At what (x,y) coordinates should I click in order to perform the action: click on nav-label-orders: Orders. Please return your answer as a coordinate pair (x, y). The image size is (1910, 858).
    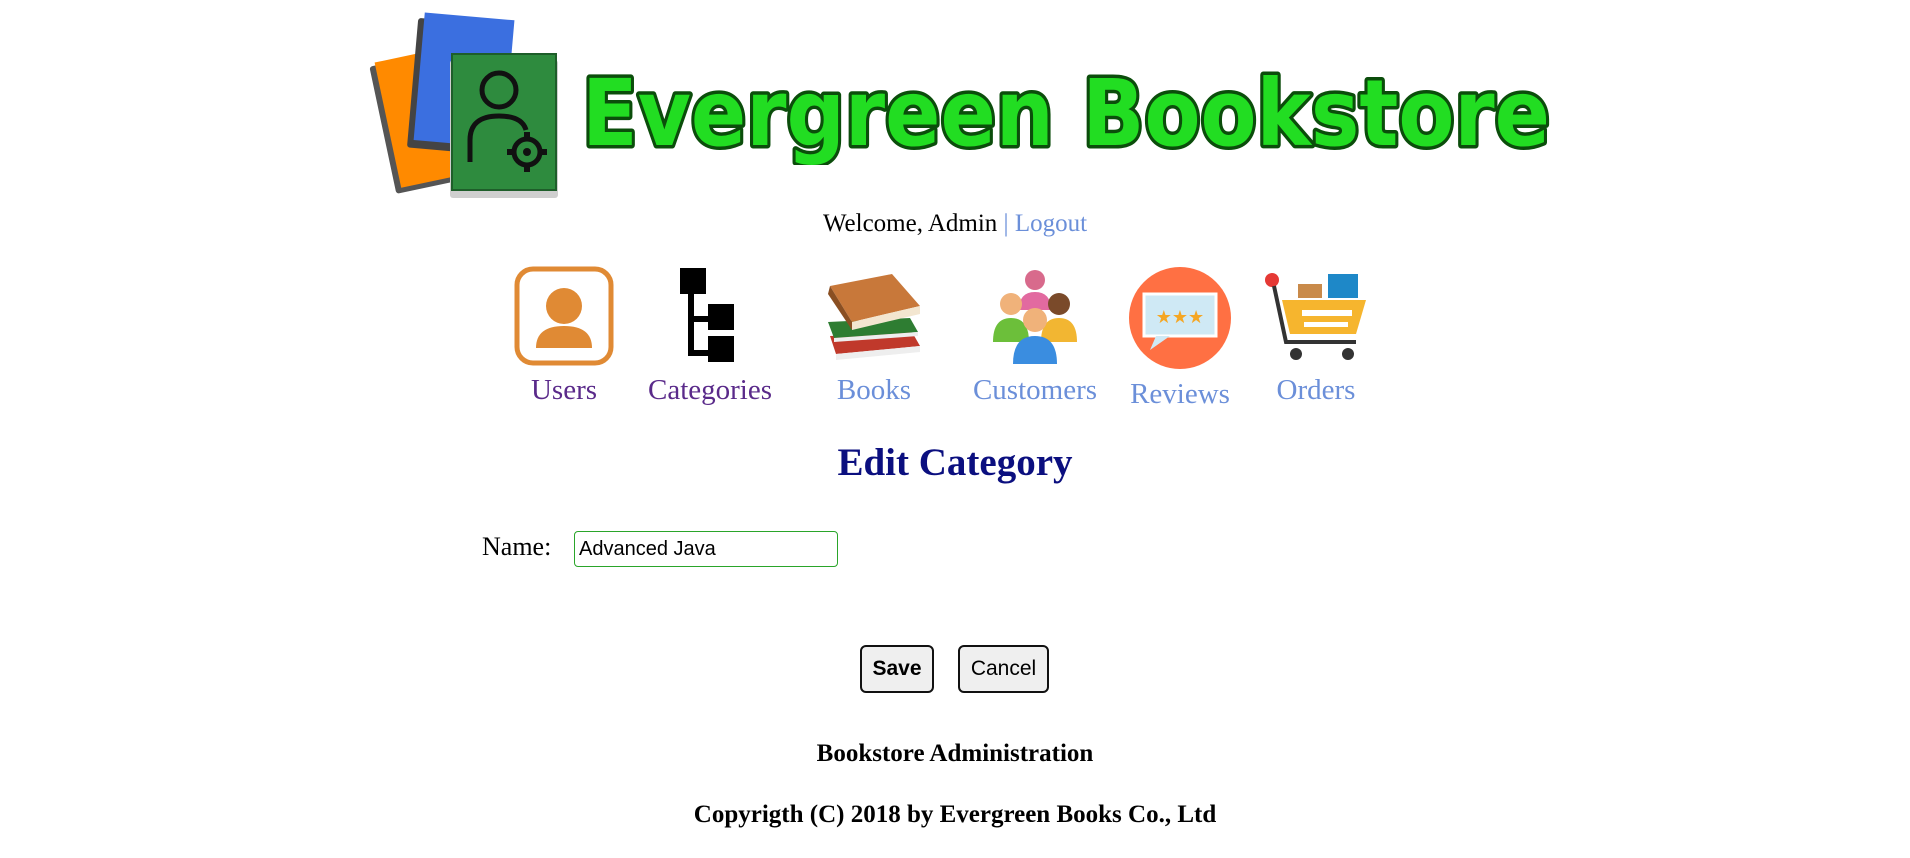
    Looking at the image, I should click on (1316, 390).